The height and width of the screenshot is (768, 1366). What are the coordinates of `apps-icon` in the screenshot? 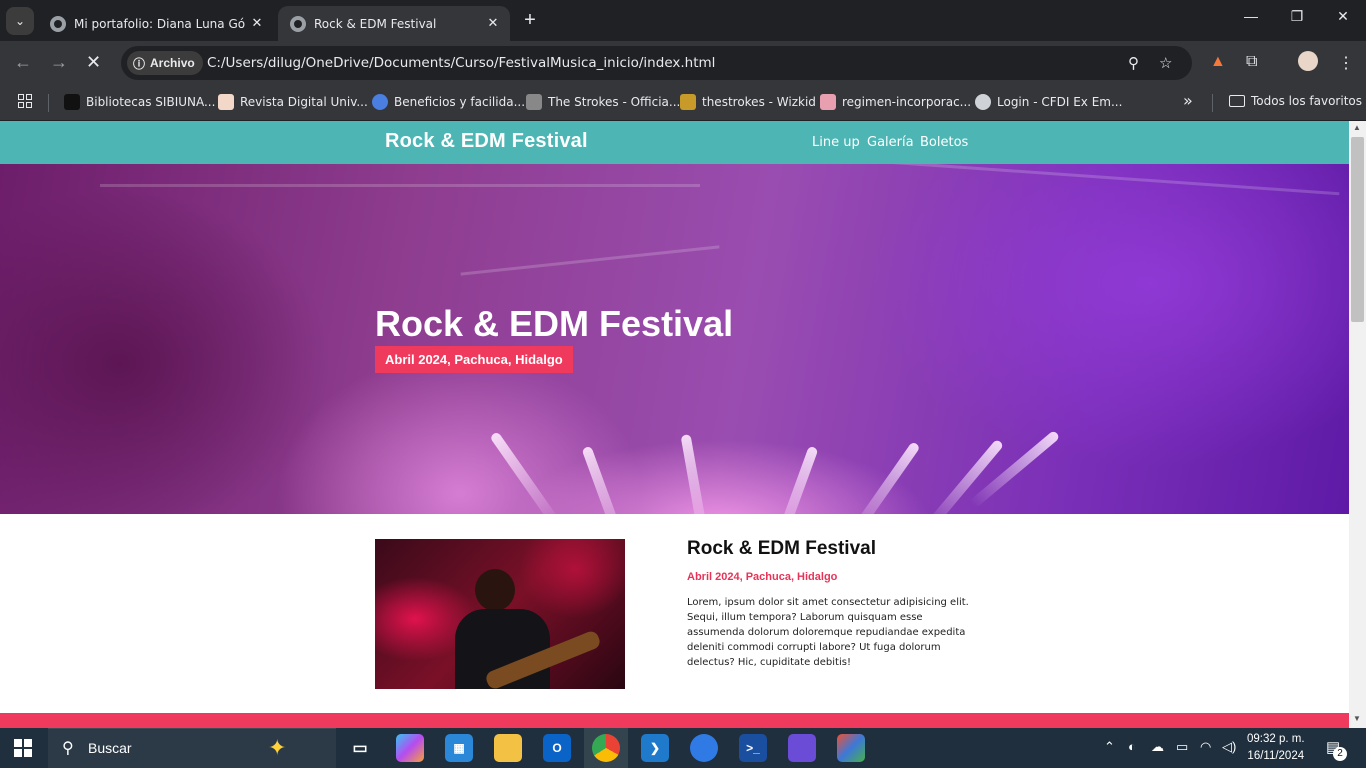 It's located at (25, 101).